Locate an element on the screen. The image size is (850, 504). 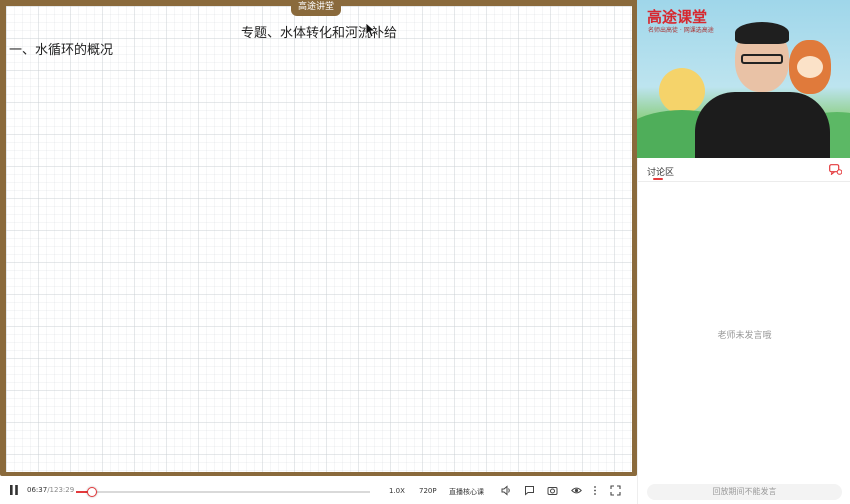
playback-time: 06:37/123:29 is located at coordinates (50, 490).